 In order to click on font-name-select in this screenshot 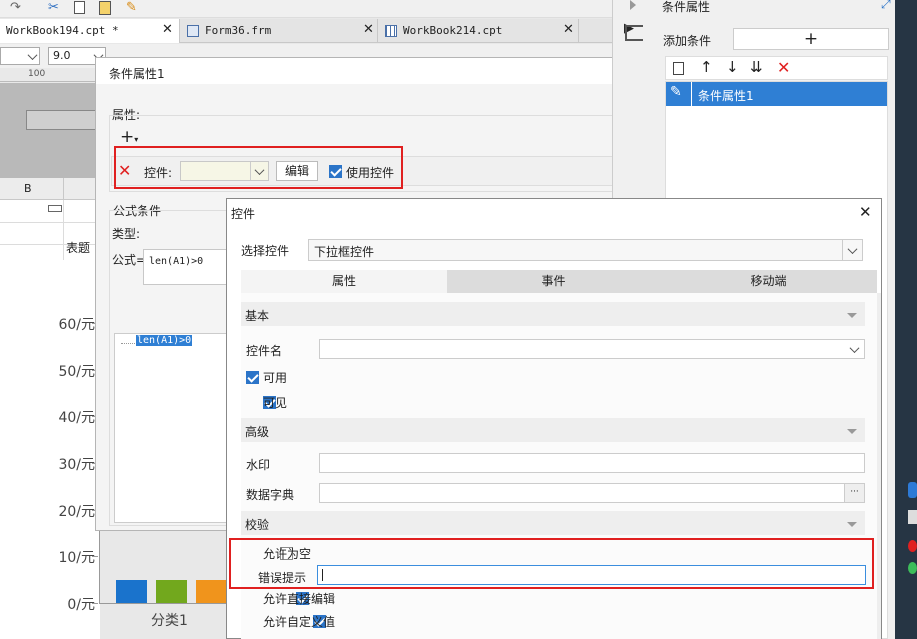, I will do `click(20, 56)`.